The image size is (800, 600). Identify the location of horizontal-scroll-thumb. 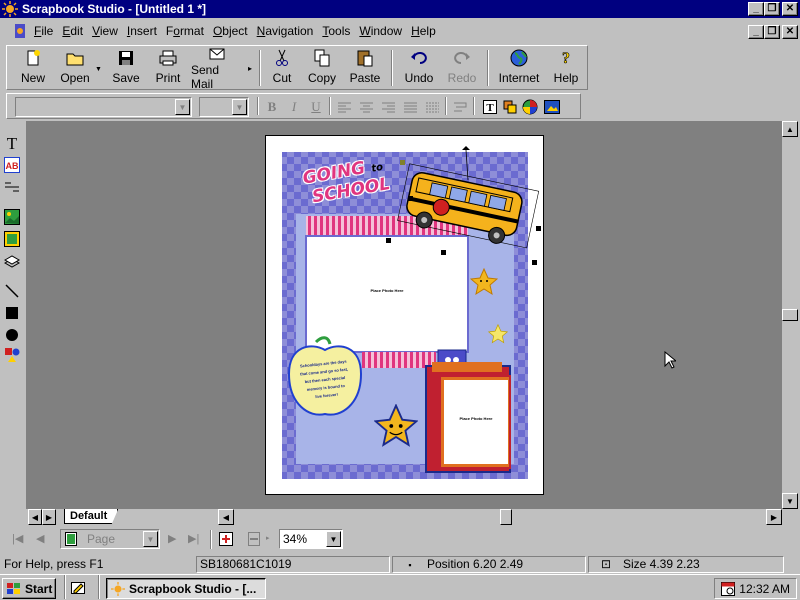
(506, 517).